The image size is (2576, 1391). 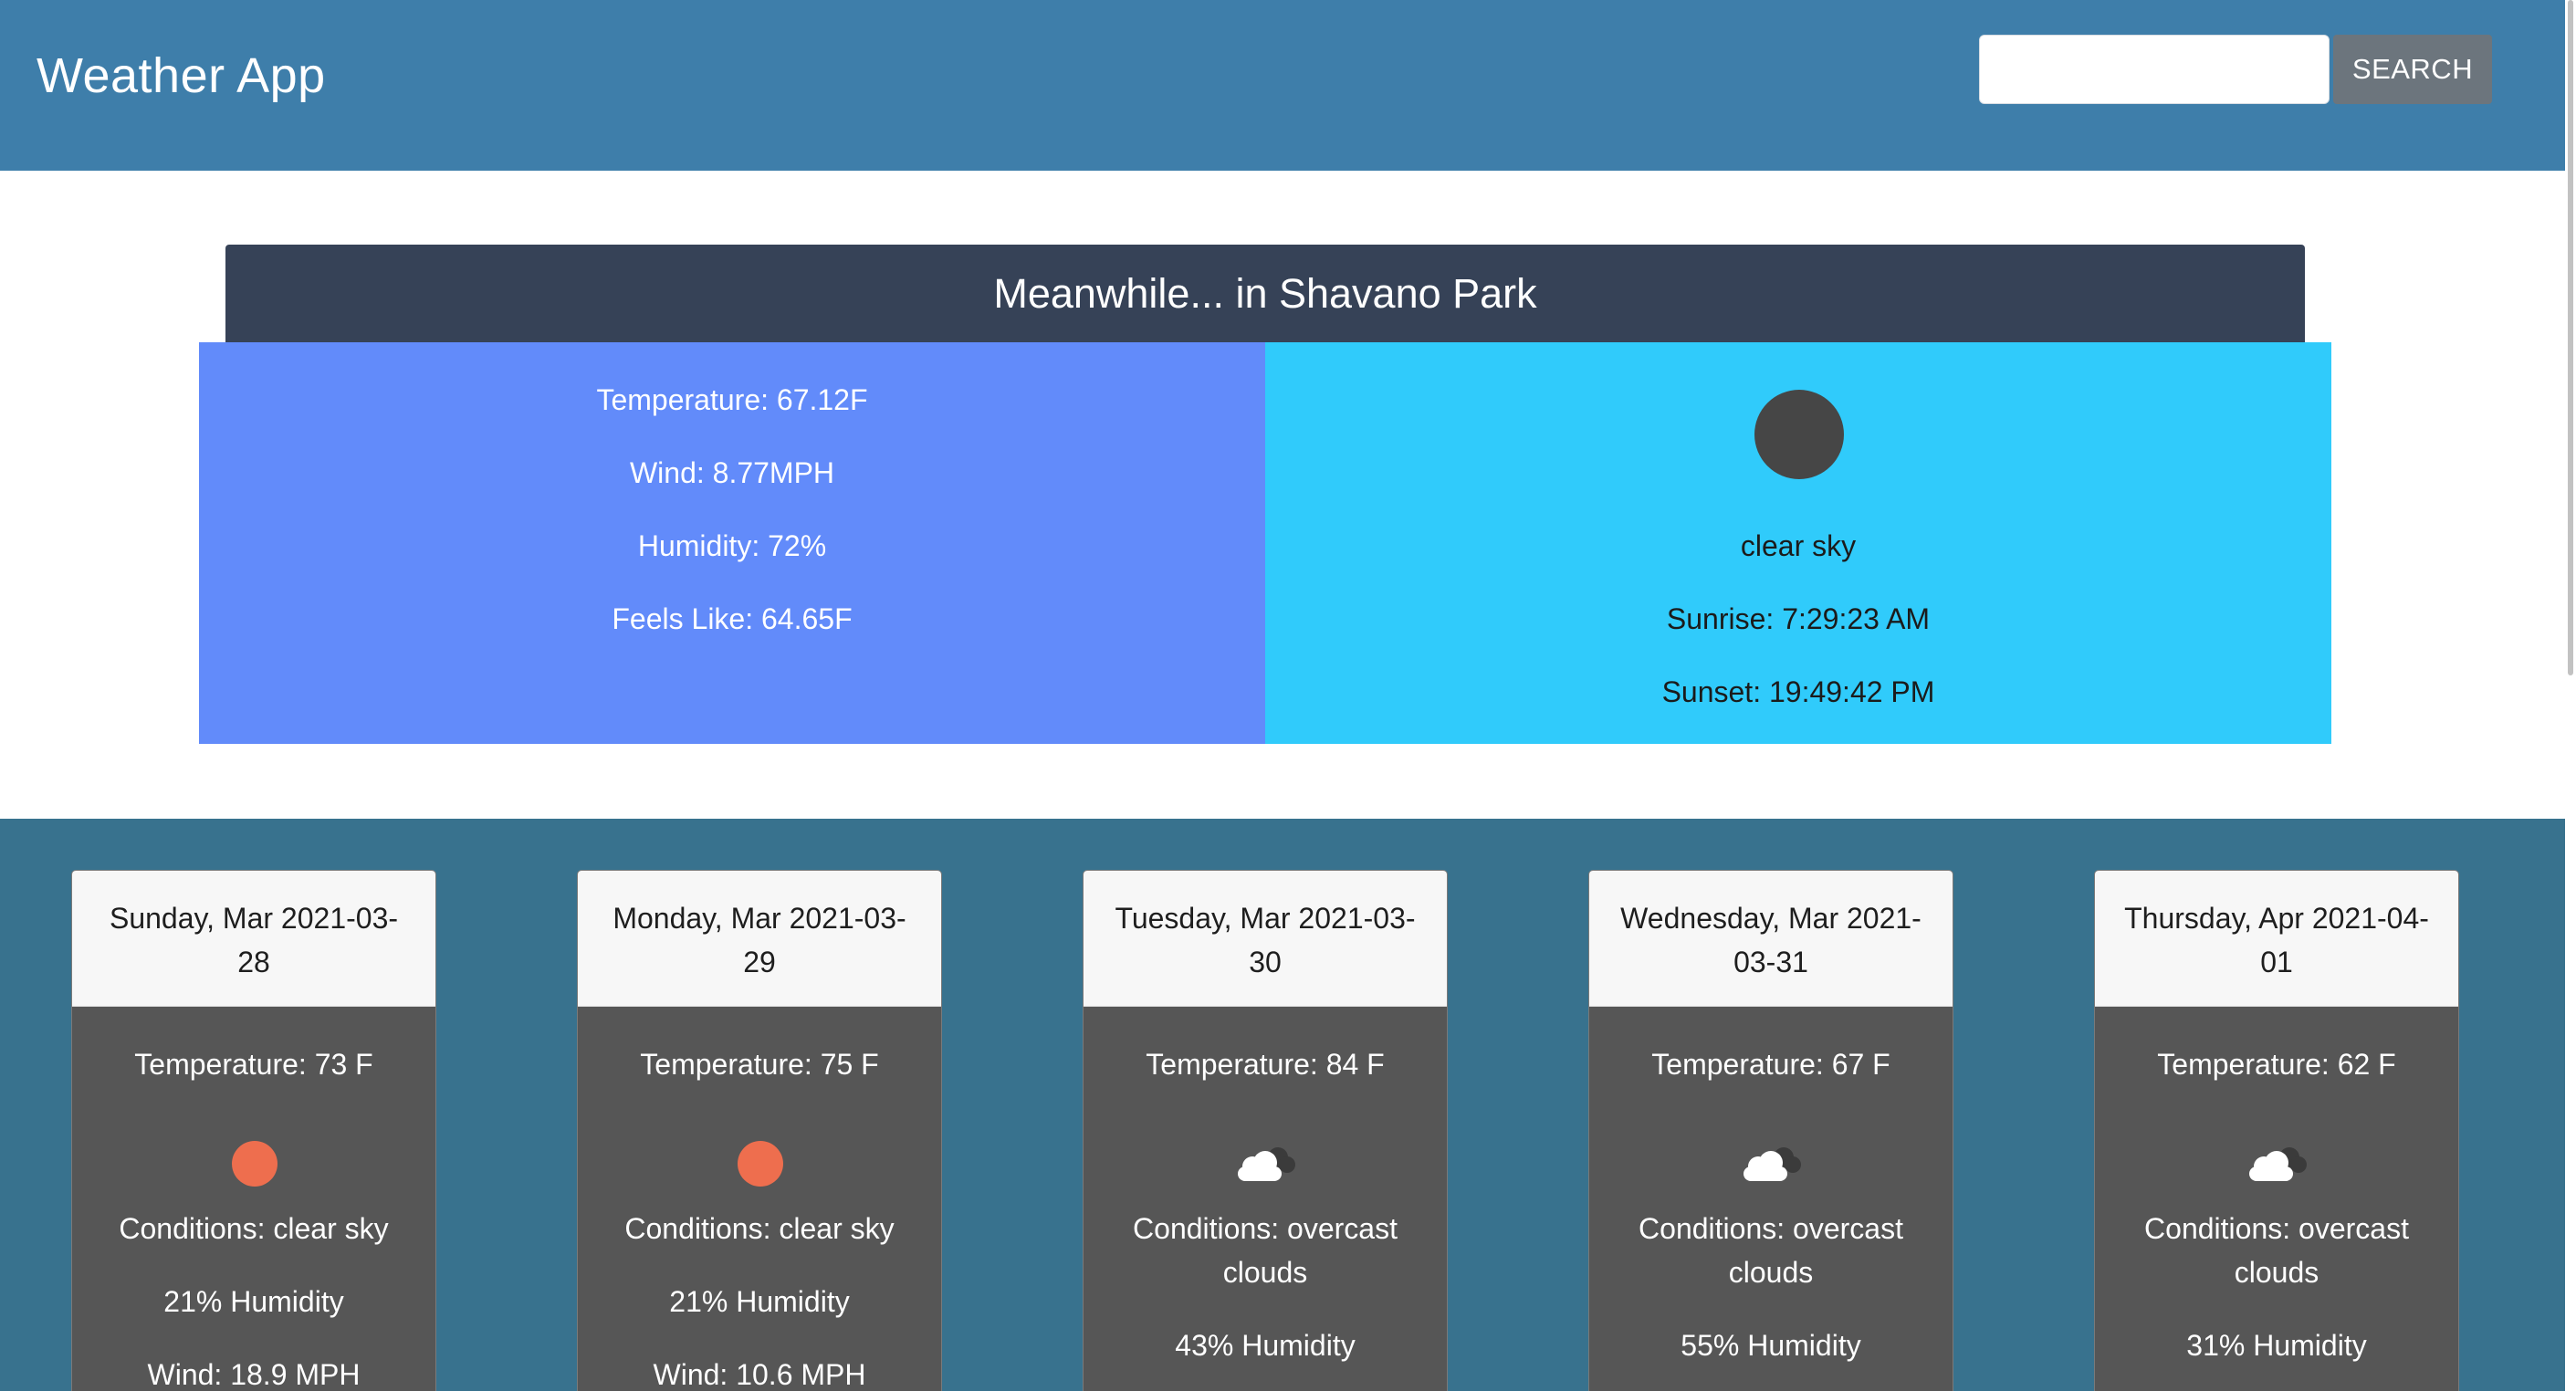 What do you see at coordinates (1771, 1345) in the screenshot?
I see `forecast-humidity: 55% Humidity` at bounding box center [1771, 1345].